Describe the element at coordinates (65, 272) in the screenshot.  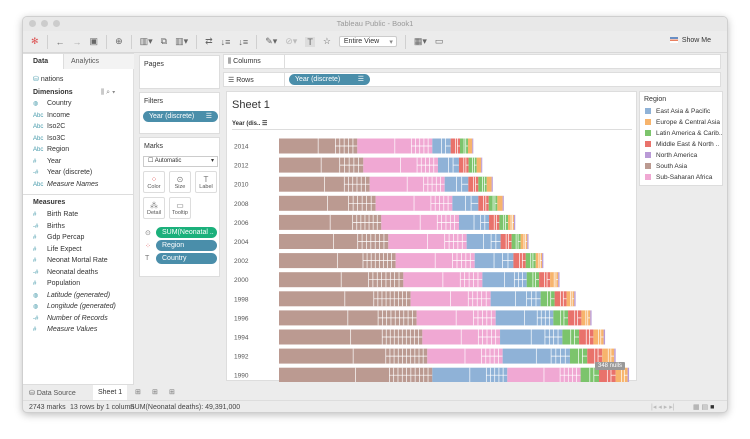
I see `measure-field: -# Neonatal deaths` at that location.